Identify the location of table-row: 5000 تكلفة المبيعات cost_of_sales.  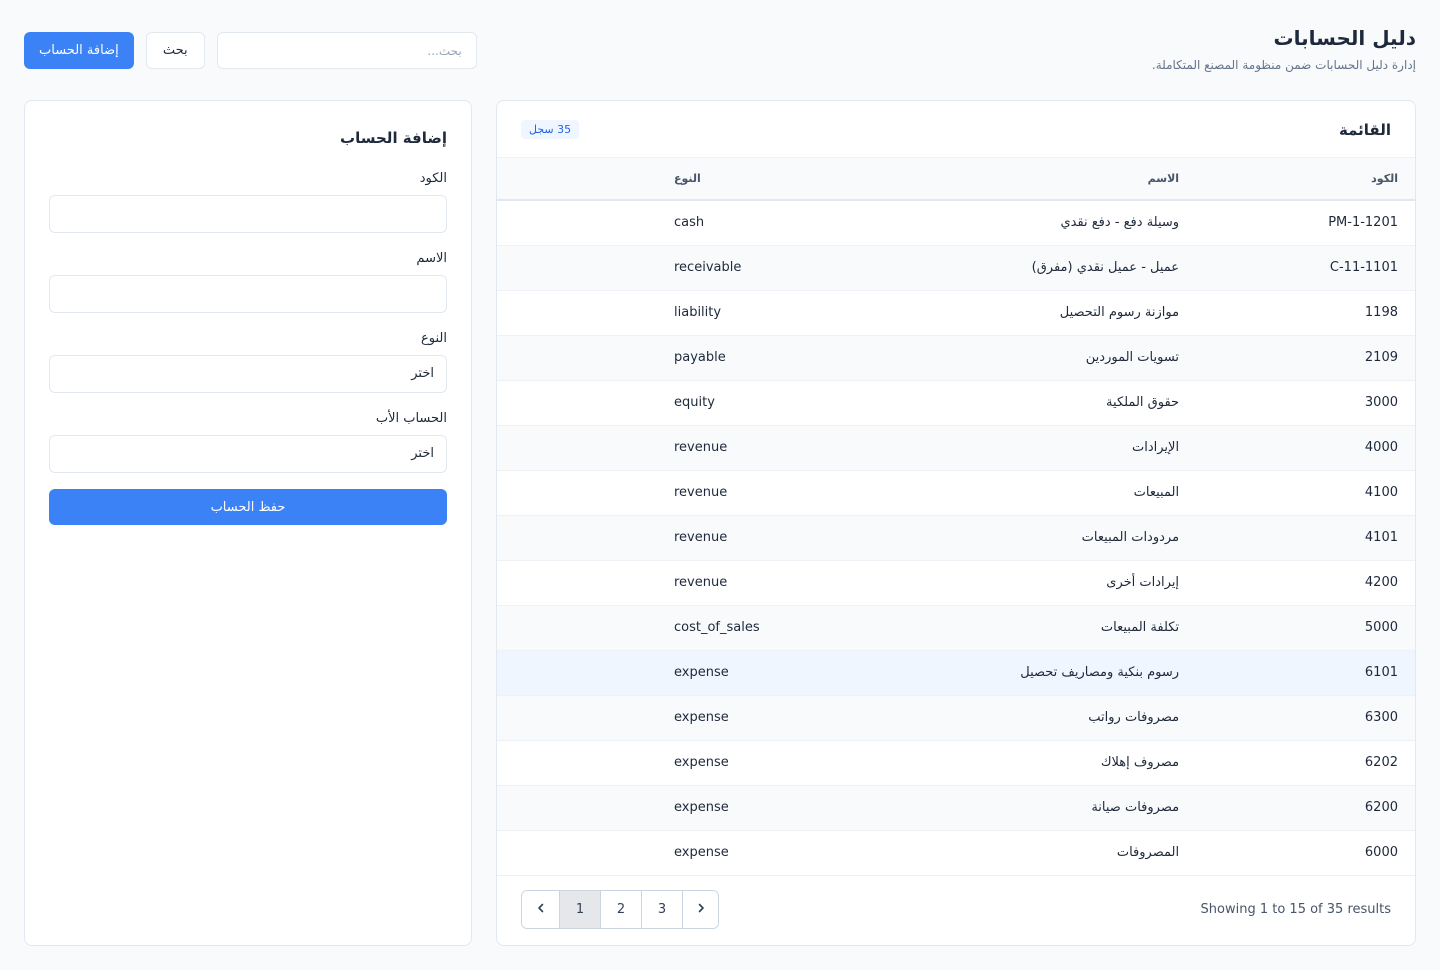
(956, 627).